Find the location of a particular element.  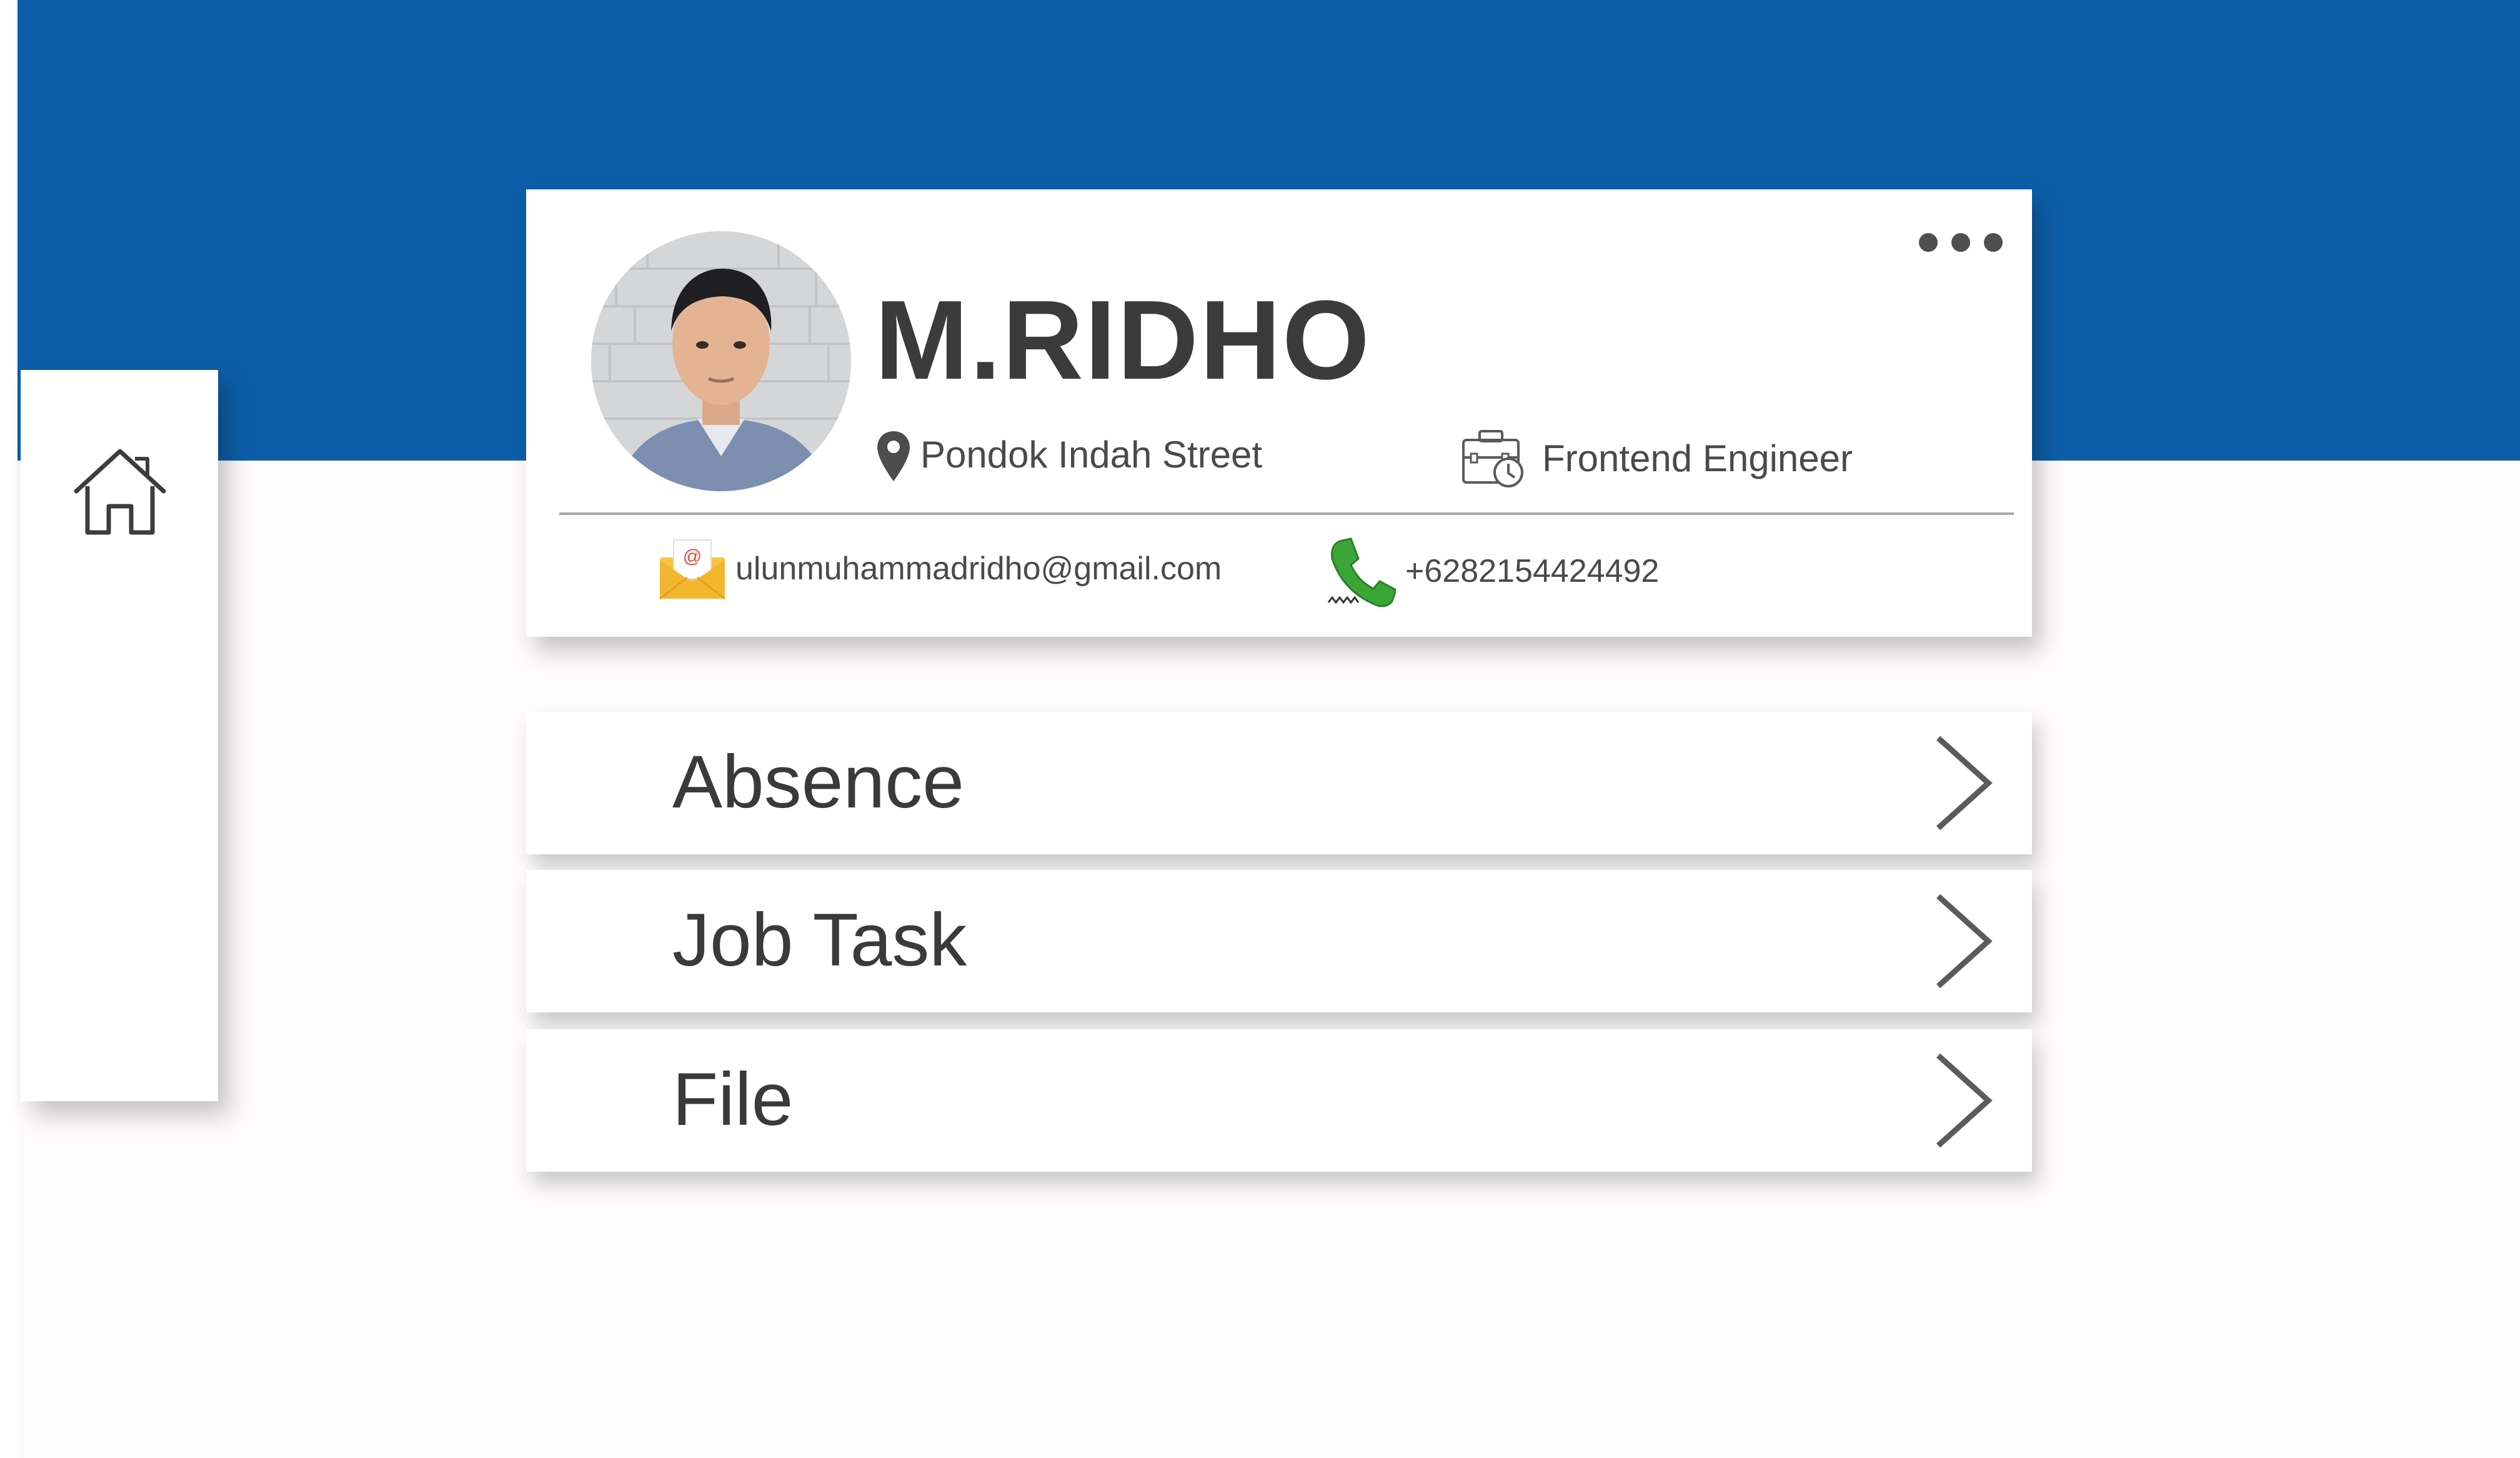

more-dots-icon is located at coordinates (1961, 242).